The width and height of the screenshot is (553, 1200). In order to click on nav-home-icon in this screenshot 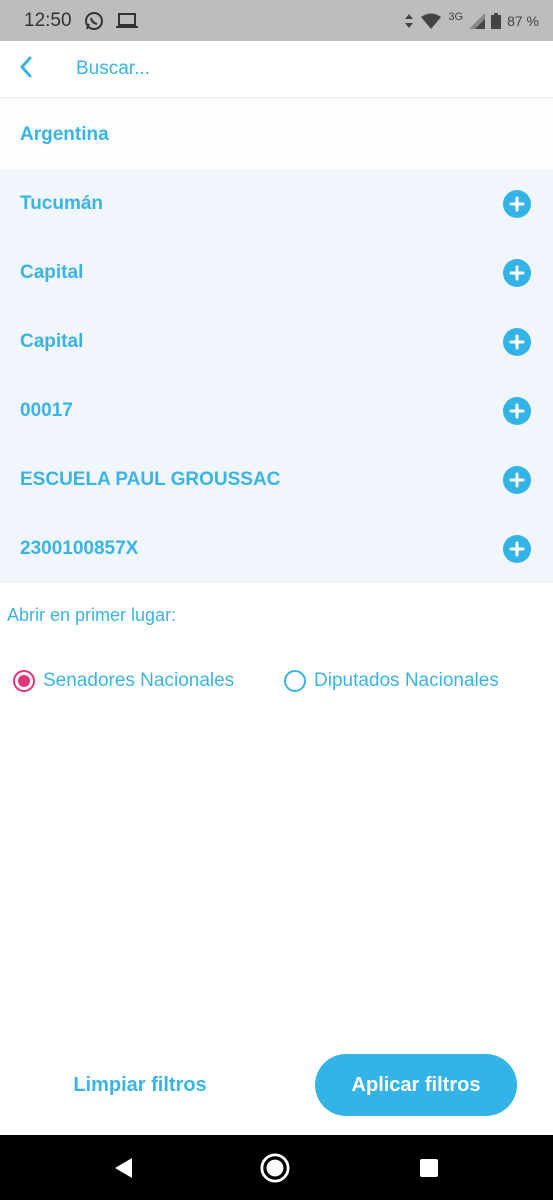, I will do `click(275, 1168)`.